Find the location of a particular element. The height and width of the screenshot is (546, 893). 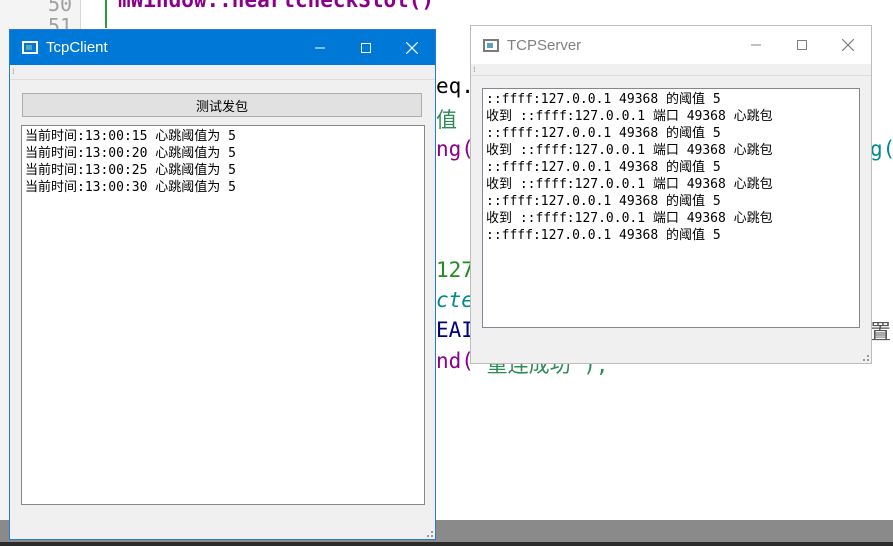

log-line: 当前时间:13:00:25 心跳阈值为 5 is located at coordinates (130, 170).